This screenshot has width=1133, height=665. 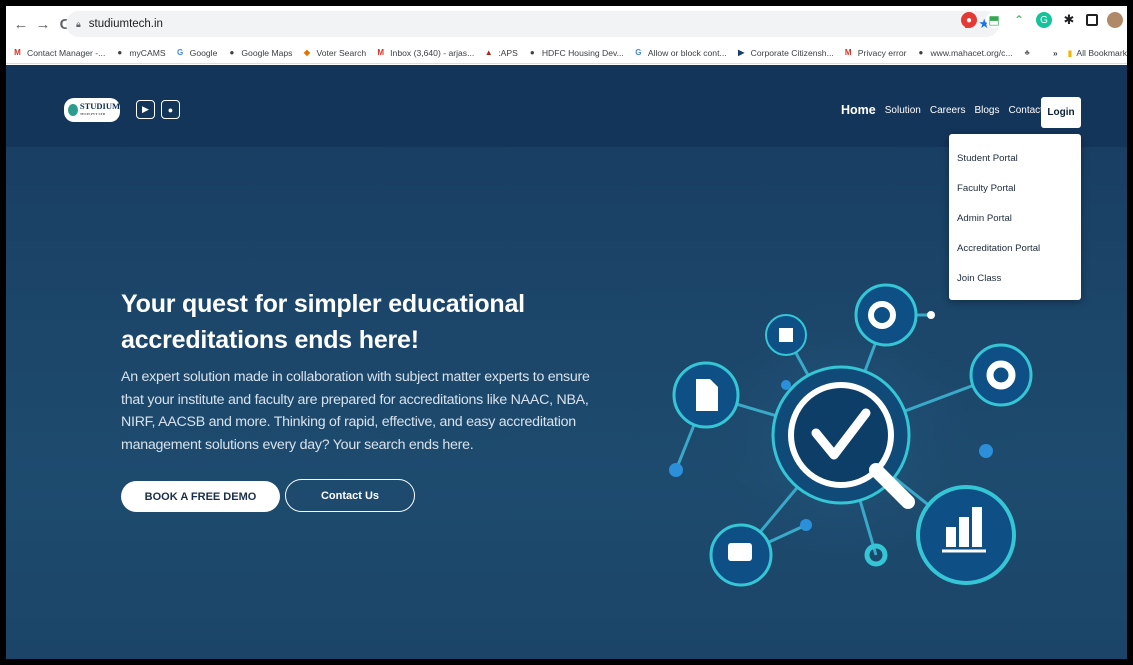 What do you see at coordinates (786, 335) in the screenshot?
I see `sitemap-icon` at bounding box center [786, 335].